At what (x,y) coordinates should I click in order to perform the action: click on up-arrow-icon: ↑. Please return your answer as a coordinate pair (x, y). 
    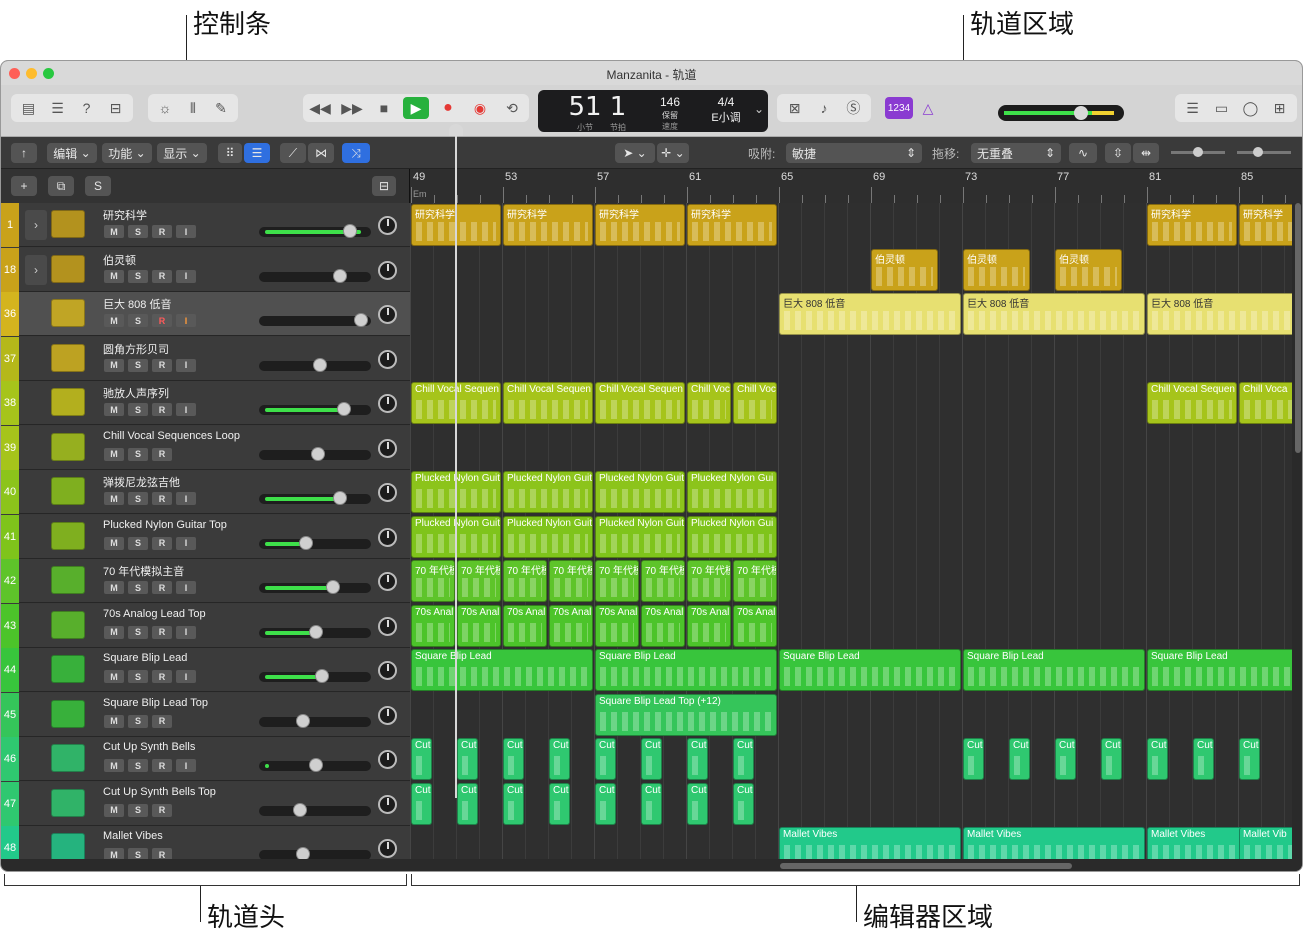
    Looking at the image, I should click on (24, 153).